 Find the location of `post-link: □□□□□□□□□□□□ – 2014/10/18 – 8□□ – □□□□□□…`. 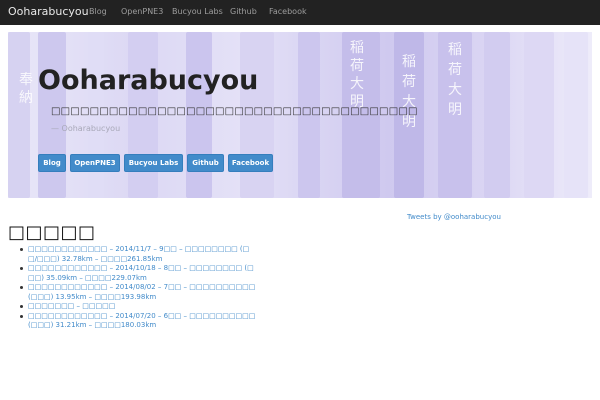

post-link: □□□□□□□□□□□□ – 2014/10/18 – 8□□ – □□□□□□… is located at coordinates (141, 269).